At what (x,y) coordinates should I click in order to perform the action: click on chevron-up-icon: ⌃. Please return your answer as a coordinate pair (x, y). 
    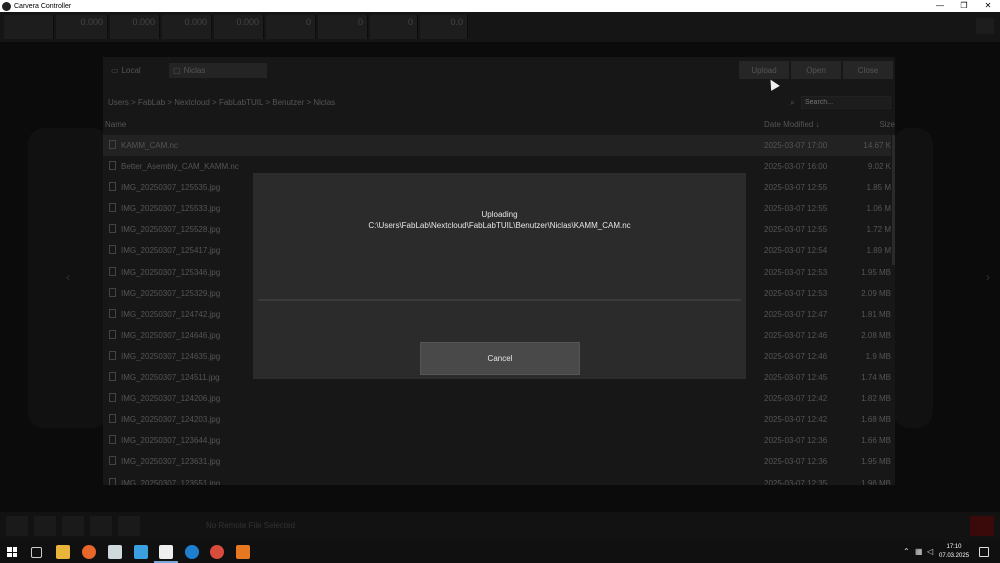
    Looking at the image, I should click on (906, 551).